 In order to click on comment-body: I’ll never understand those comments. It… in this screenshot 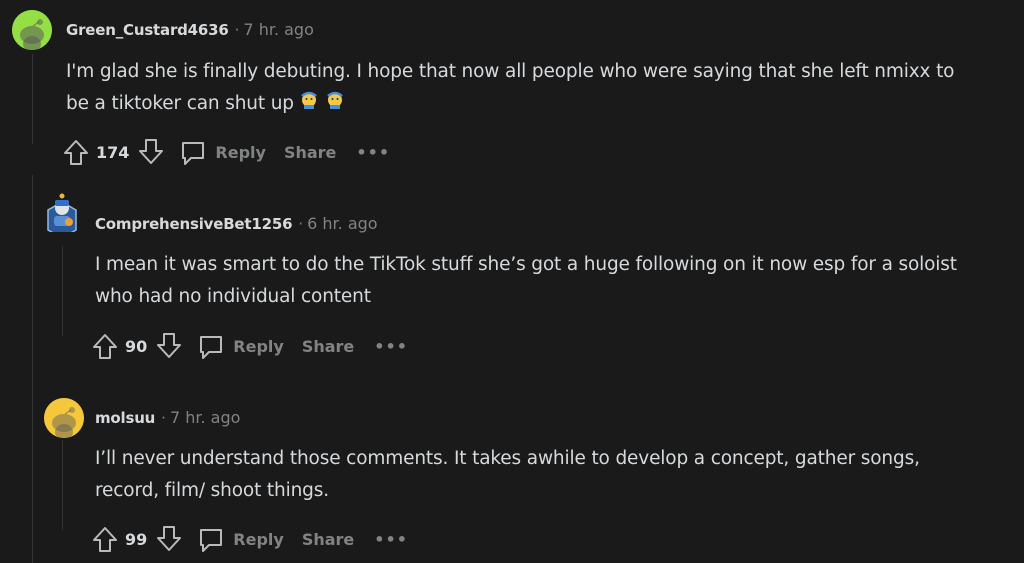, I will do `click(507, 474)`.